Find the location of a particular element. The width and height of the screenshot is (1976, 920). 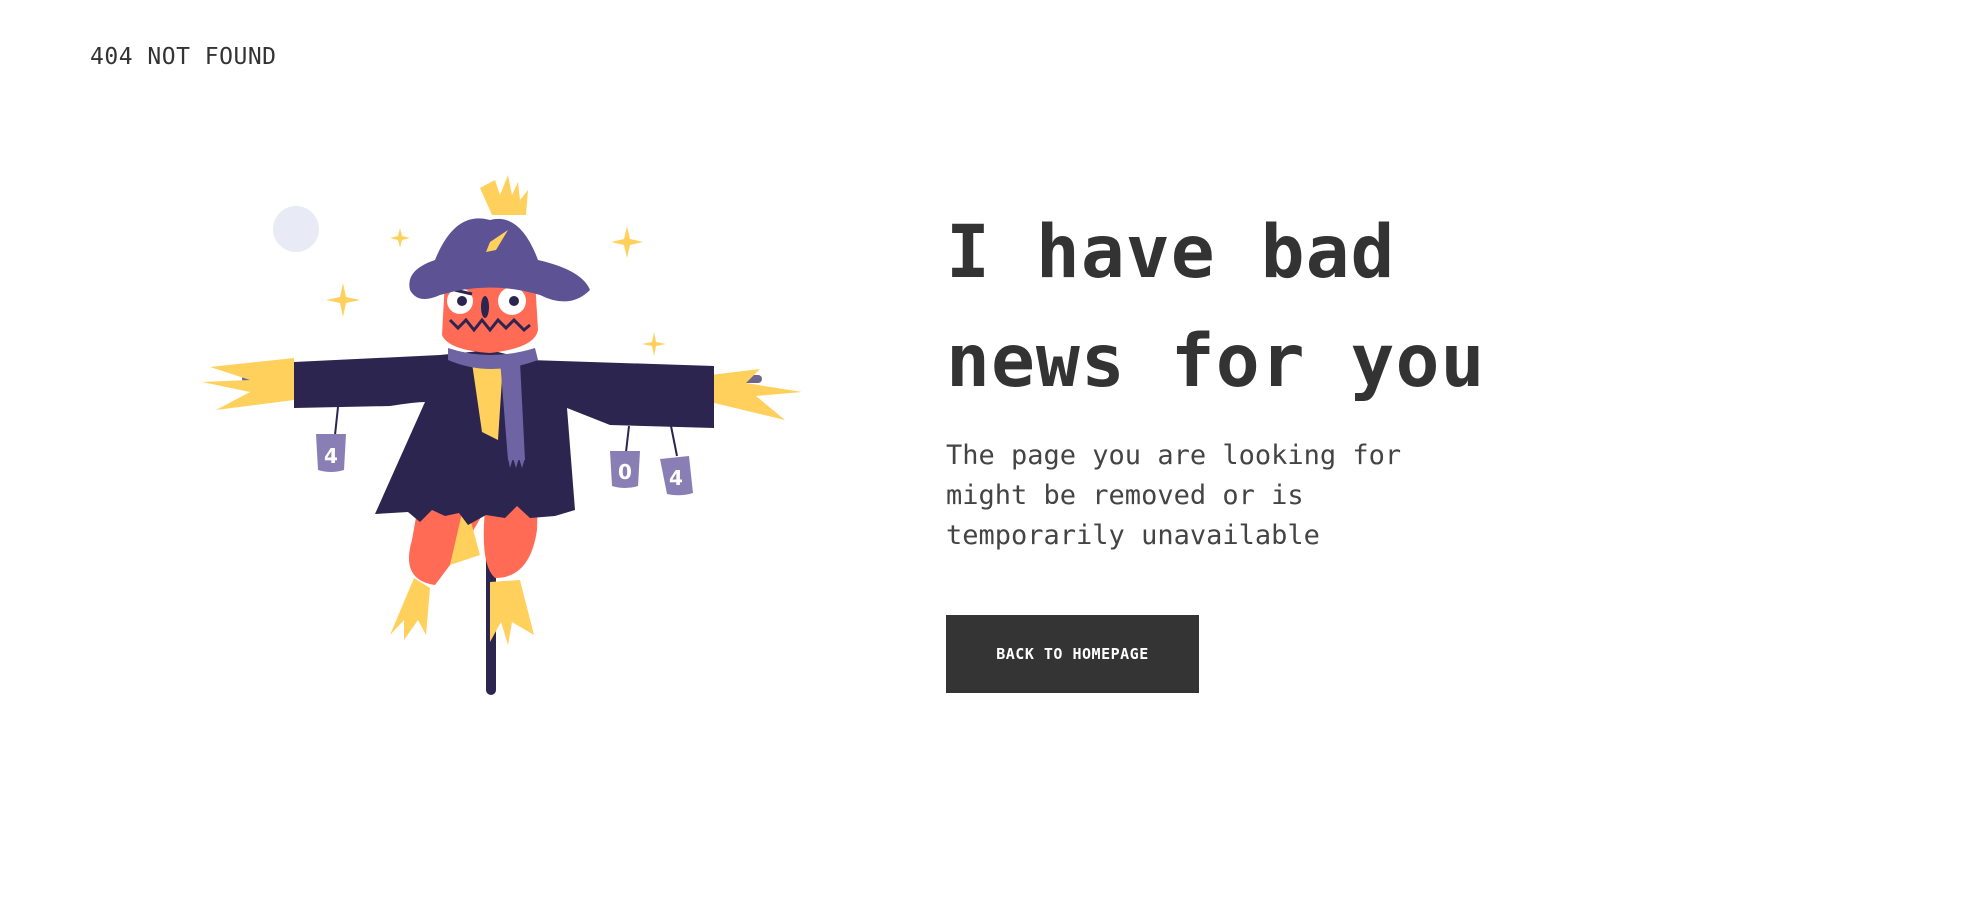

error-code-label: 404 NOT FOUND is located at coordinates (183, 57).